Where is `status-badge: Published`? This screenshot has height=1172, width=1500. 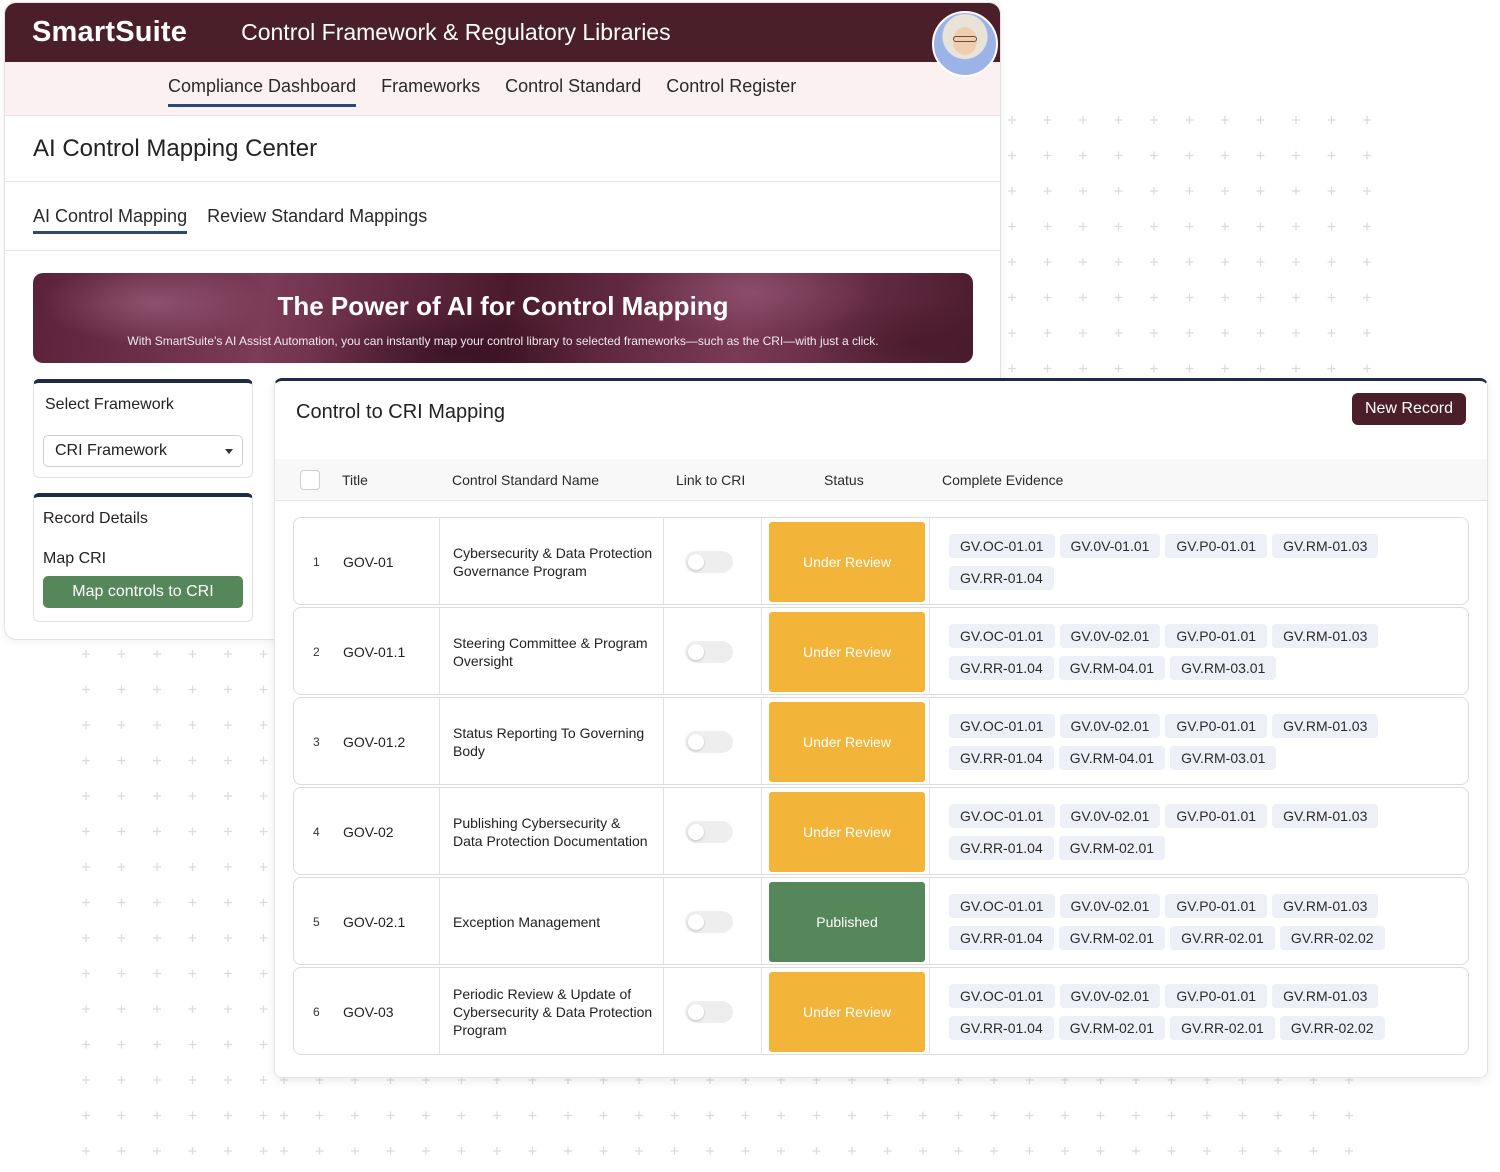 status-badge: Published is located at coordinates (847, 922).